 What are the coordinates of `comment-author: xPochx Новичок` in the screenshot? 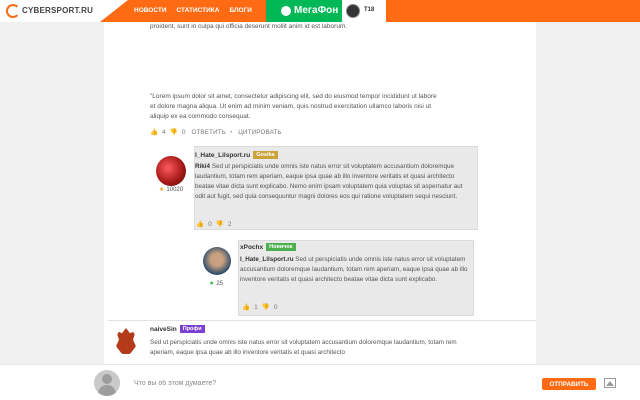 It's located at (268, 247).